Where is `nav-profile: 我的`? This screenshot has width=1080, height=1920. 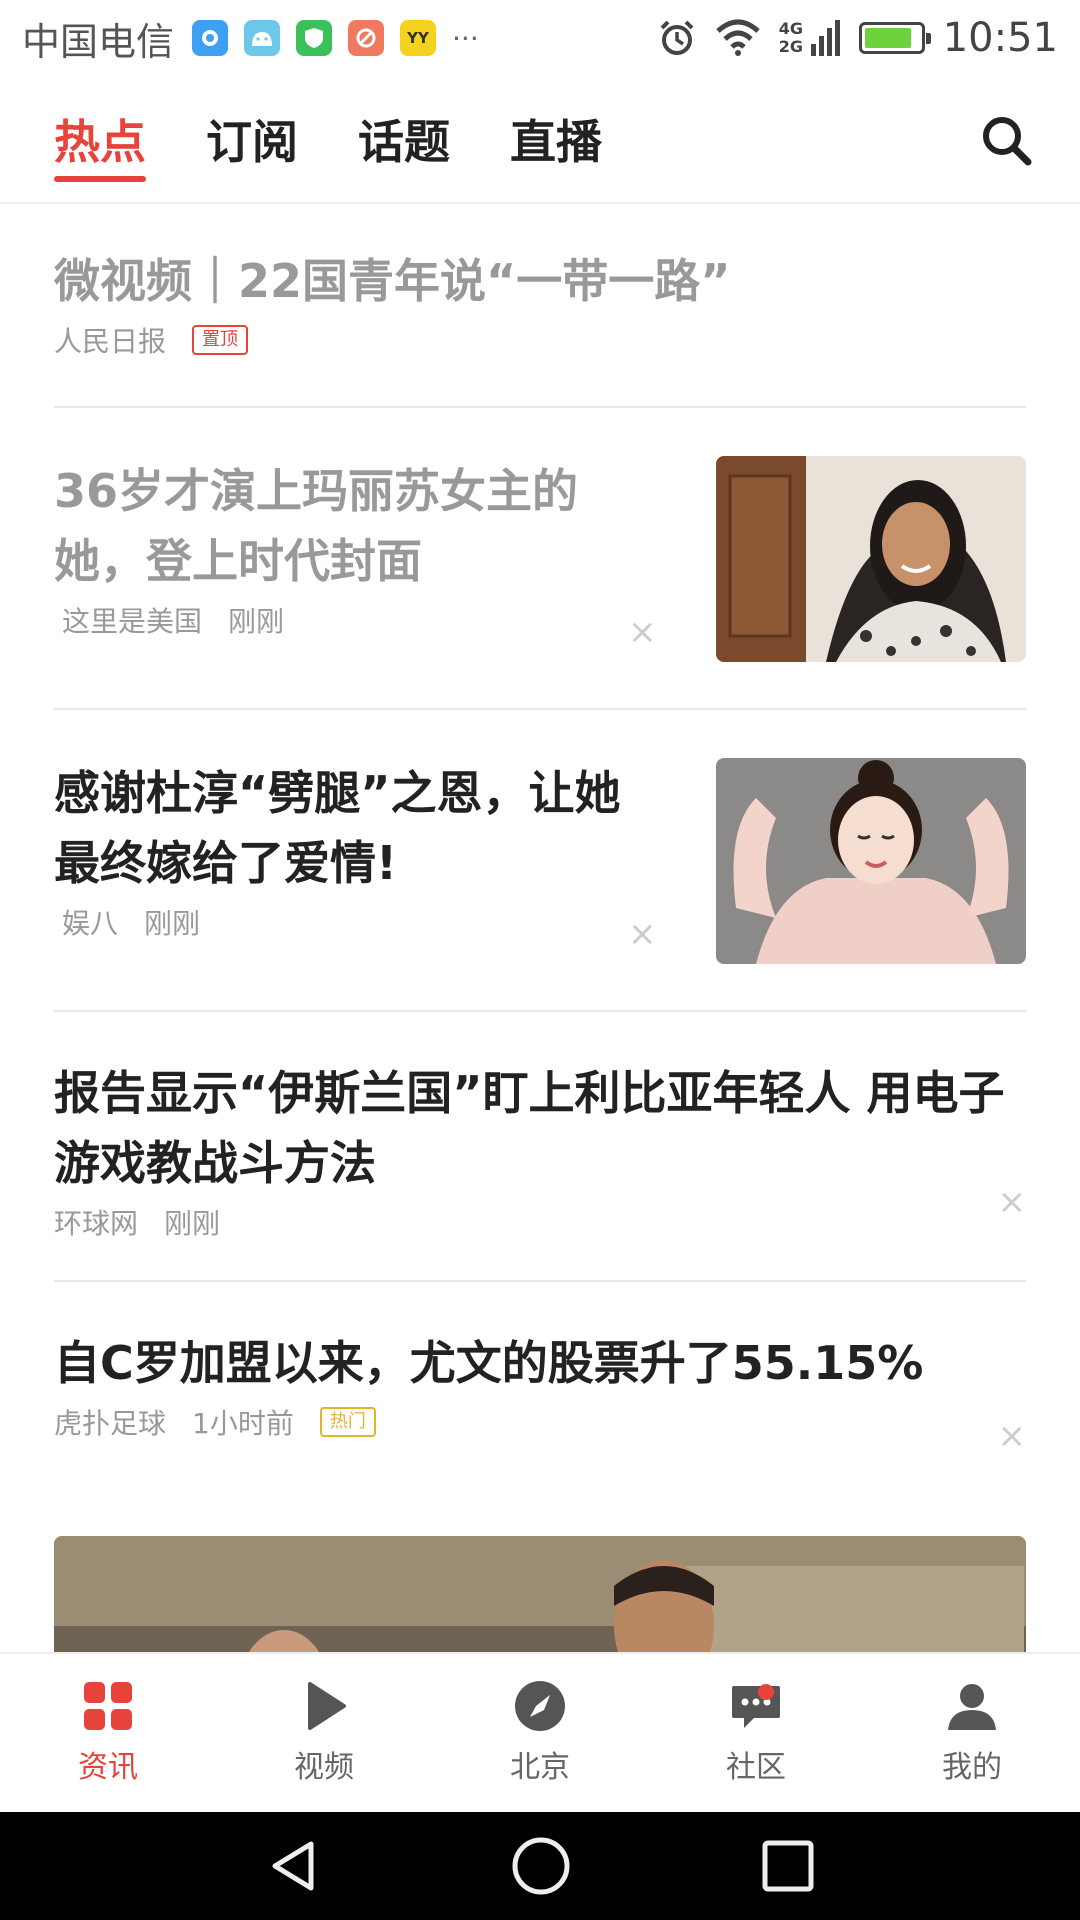 nav-profile: 我的 is located at coordinates (972, 1733).